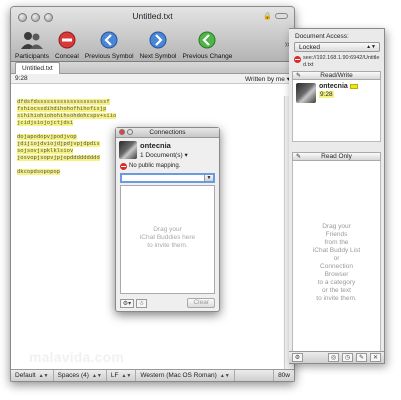 This screenshot has width=401, height=400. What do you see at coordinates (207, 40) in the screenshot?
I see `previous-change-icon` at bounding box center [207, 40].